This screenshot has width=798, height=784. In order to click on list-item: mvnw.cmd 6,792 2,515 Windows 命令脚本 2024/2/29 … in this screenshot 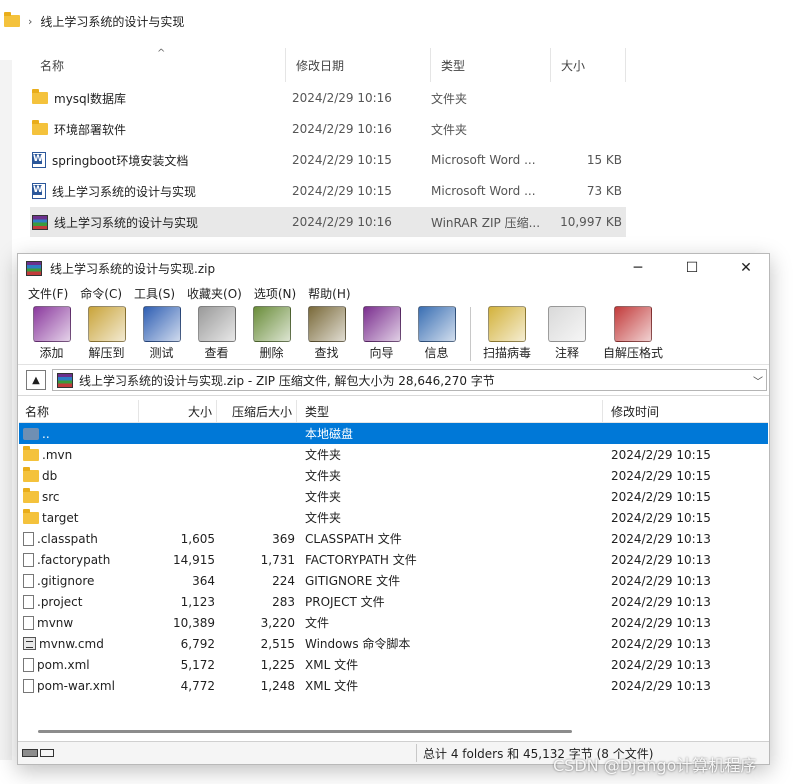, I will do `click(393, 643)`.